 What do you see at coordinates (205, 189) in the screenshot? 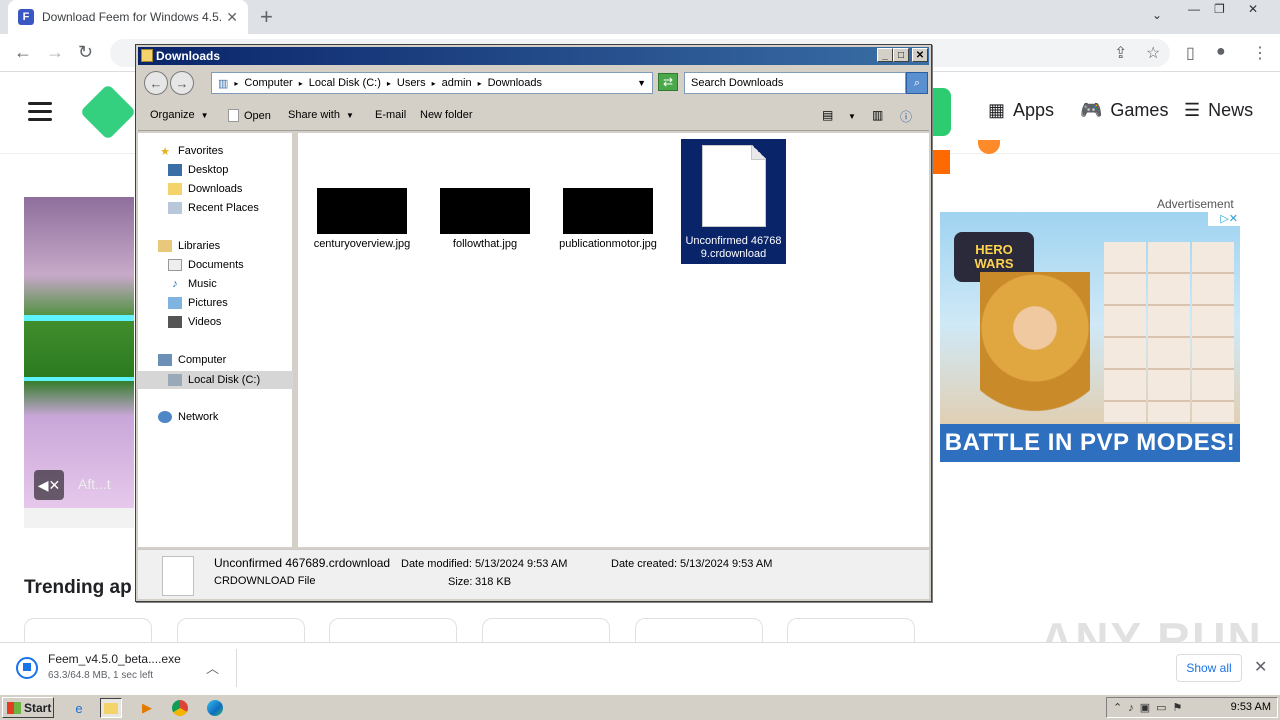
I see `nav-downloads: Downloads` at bounding box center [205, 189].